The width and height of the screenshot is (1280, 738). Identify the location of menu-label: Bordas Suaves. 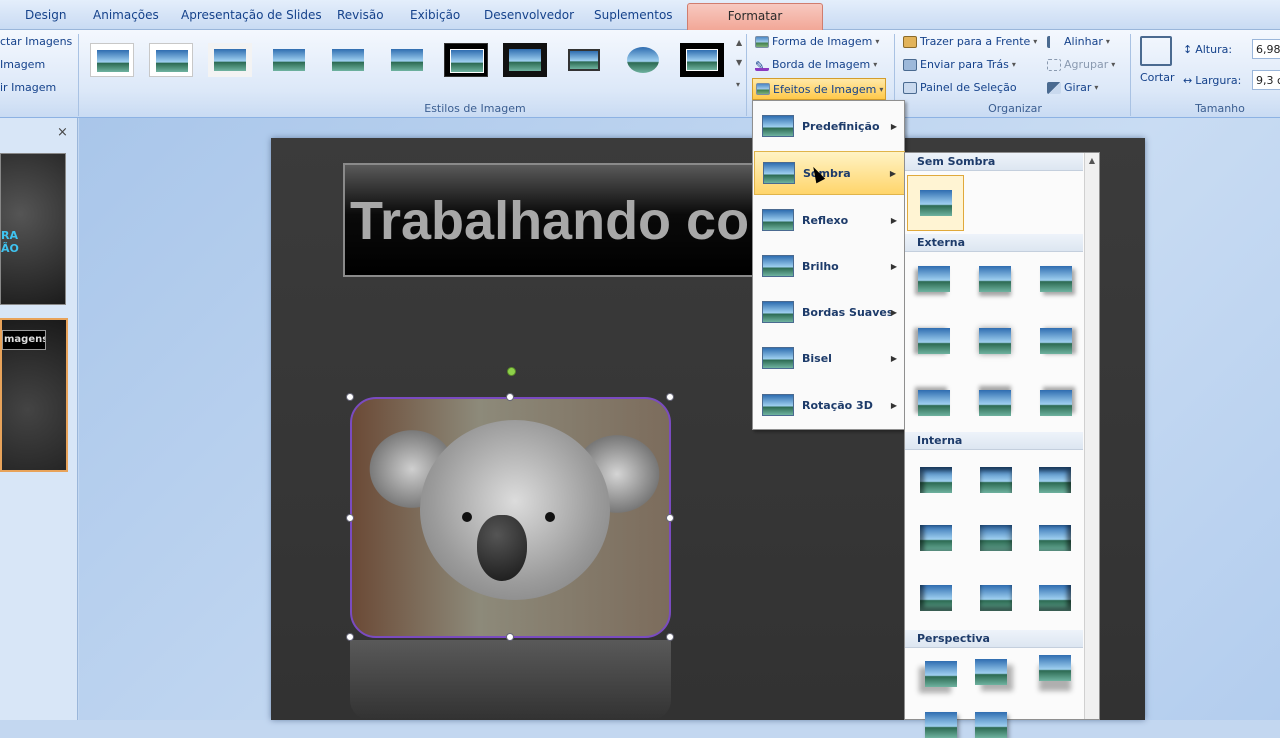
(848, 312).